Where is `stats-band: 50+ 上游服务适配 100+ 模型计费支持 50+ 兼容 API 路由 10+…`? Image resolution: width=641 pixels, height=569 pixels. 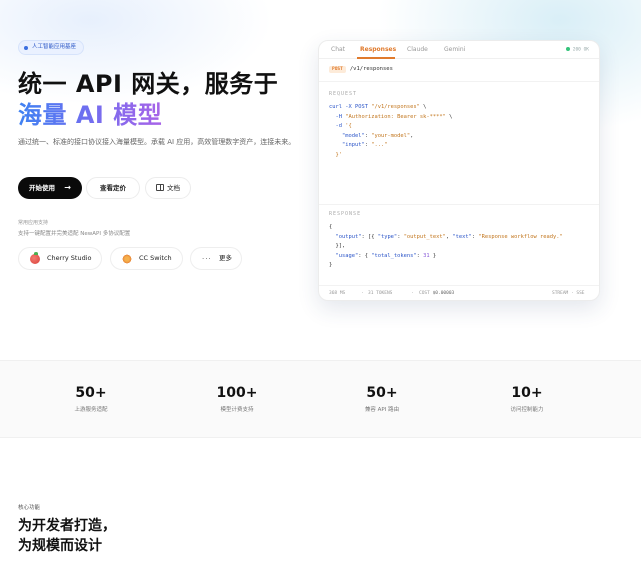
stats-band: 50+ 上游服务适配 100+ 模型计费支持 50+ 兼容 API 路由 10+… is located at coordinates (320, 399).